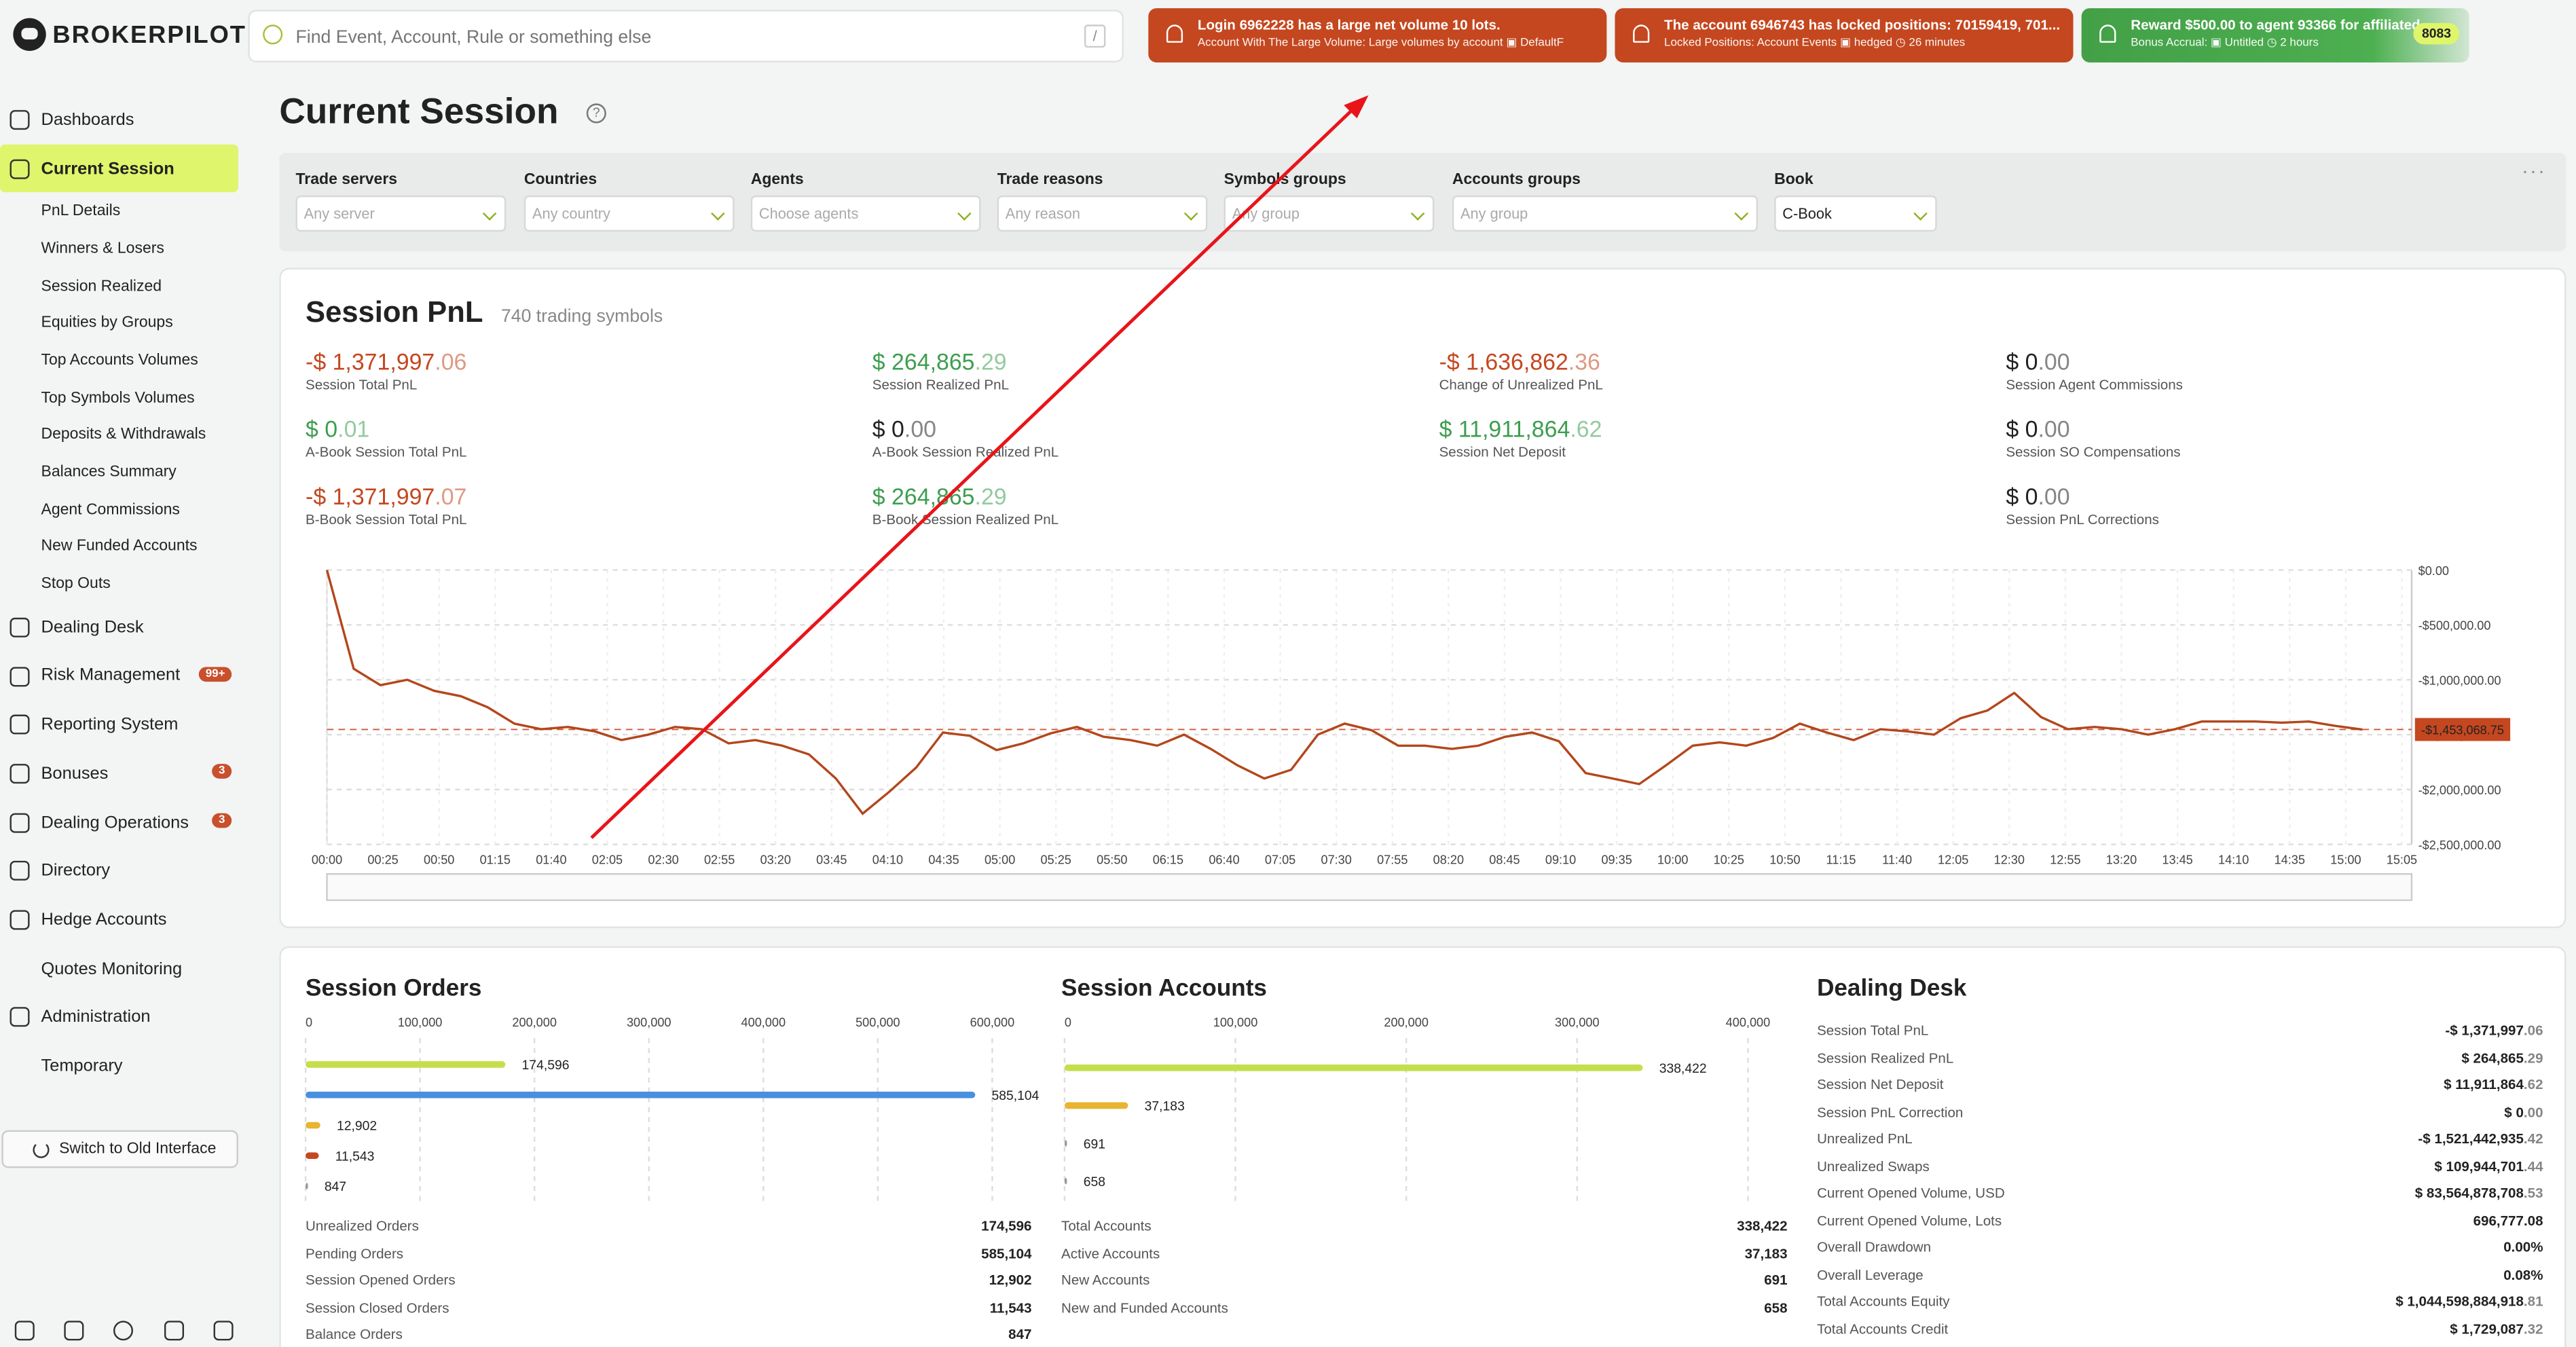 This screenshot has height=1347, width=2576. I want to click on sidebar-item-administration: Administration, so click(124, 1017).